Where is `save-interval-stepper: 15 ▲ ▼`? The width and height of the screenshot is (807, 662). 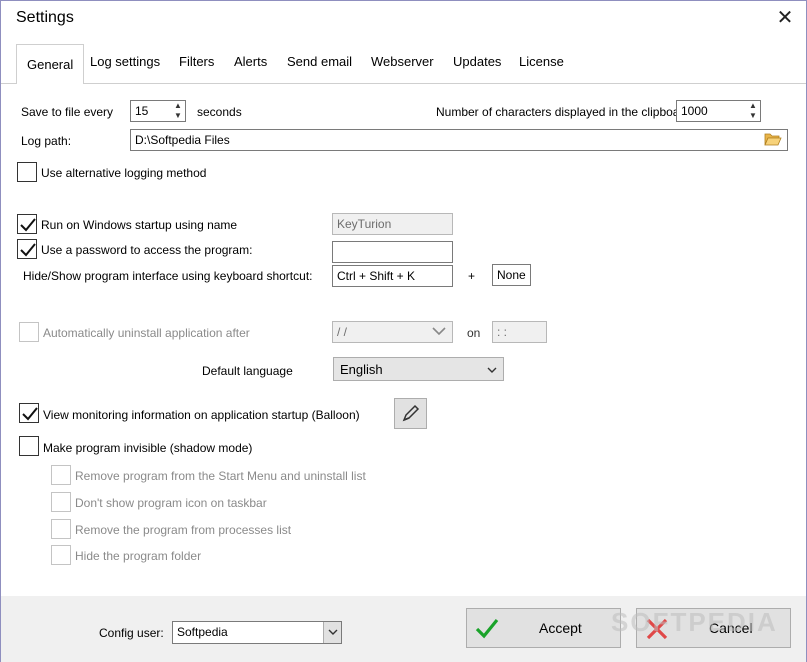
save-interval-stepper: 15 ▲ ▼ is located at coordinates (158, 111).